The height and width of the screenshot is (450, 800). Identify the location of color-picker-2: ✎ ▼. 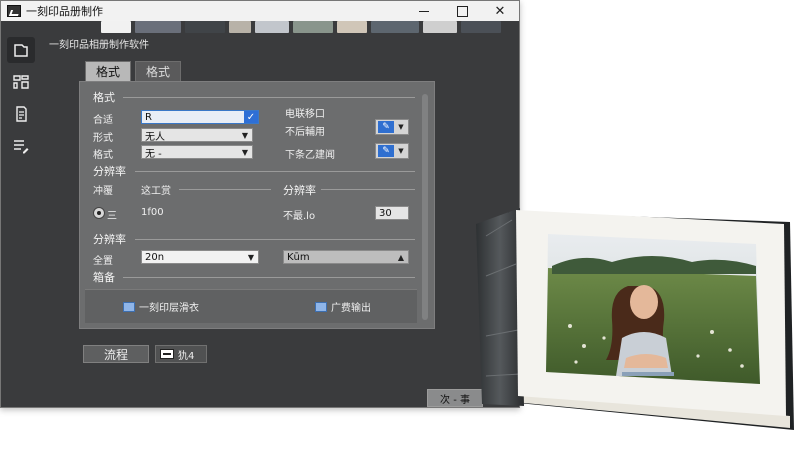
(392, 151).